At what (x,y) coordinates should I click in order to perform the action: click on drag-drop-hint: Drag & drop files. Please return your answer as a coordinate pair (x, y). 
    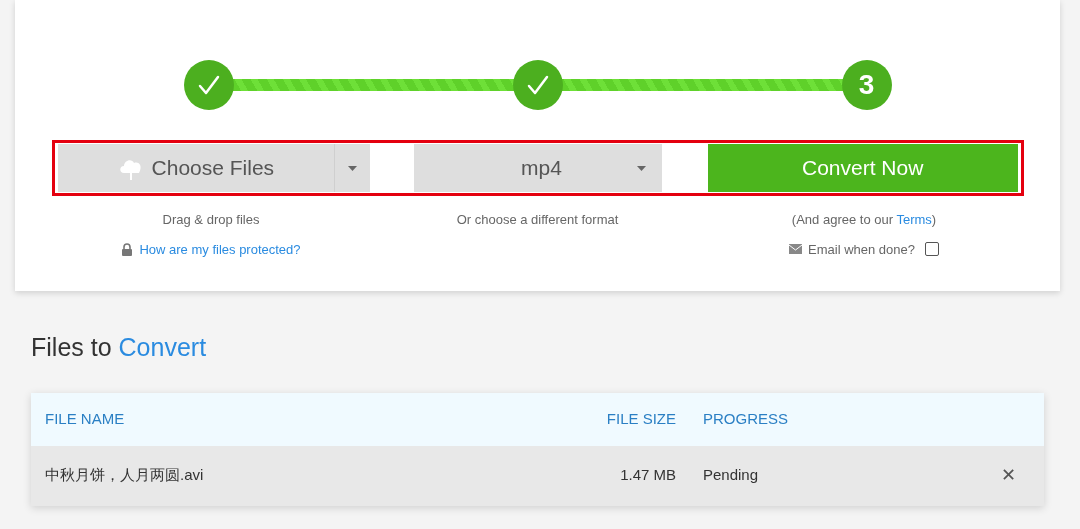
    Looking at the image, I should click on (211, 220).